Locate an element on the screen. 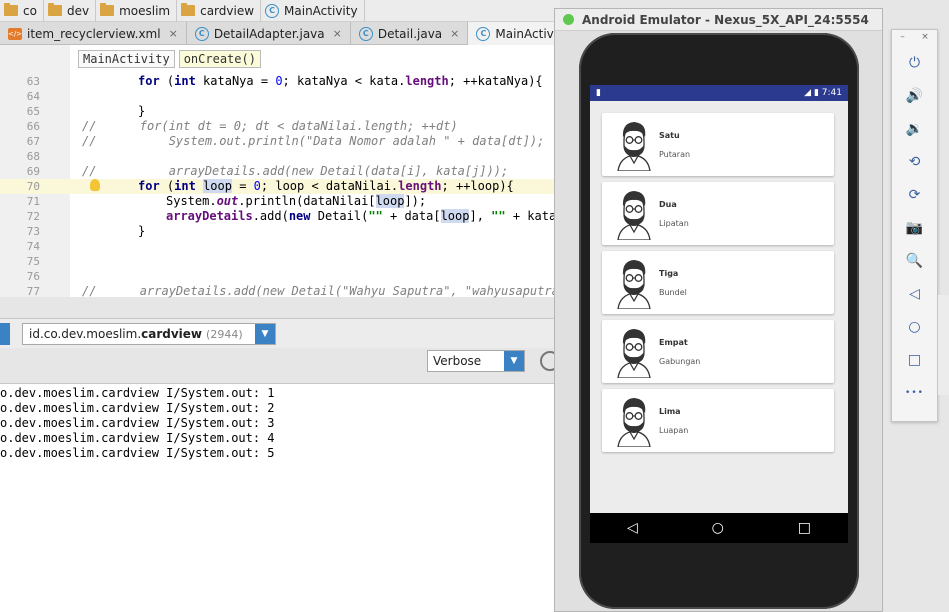  emulator-title: Android Emulator - Nexus_5X_API_24:5554 is located at coordinates (725, 19).